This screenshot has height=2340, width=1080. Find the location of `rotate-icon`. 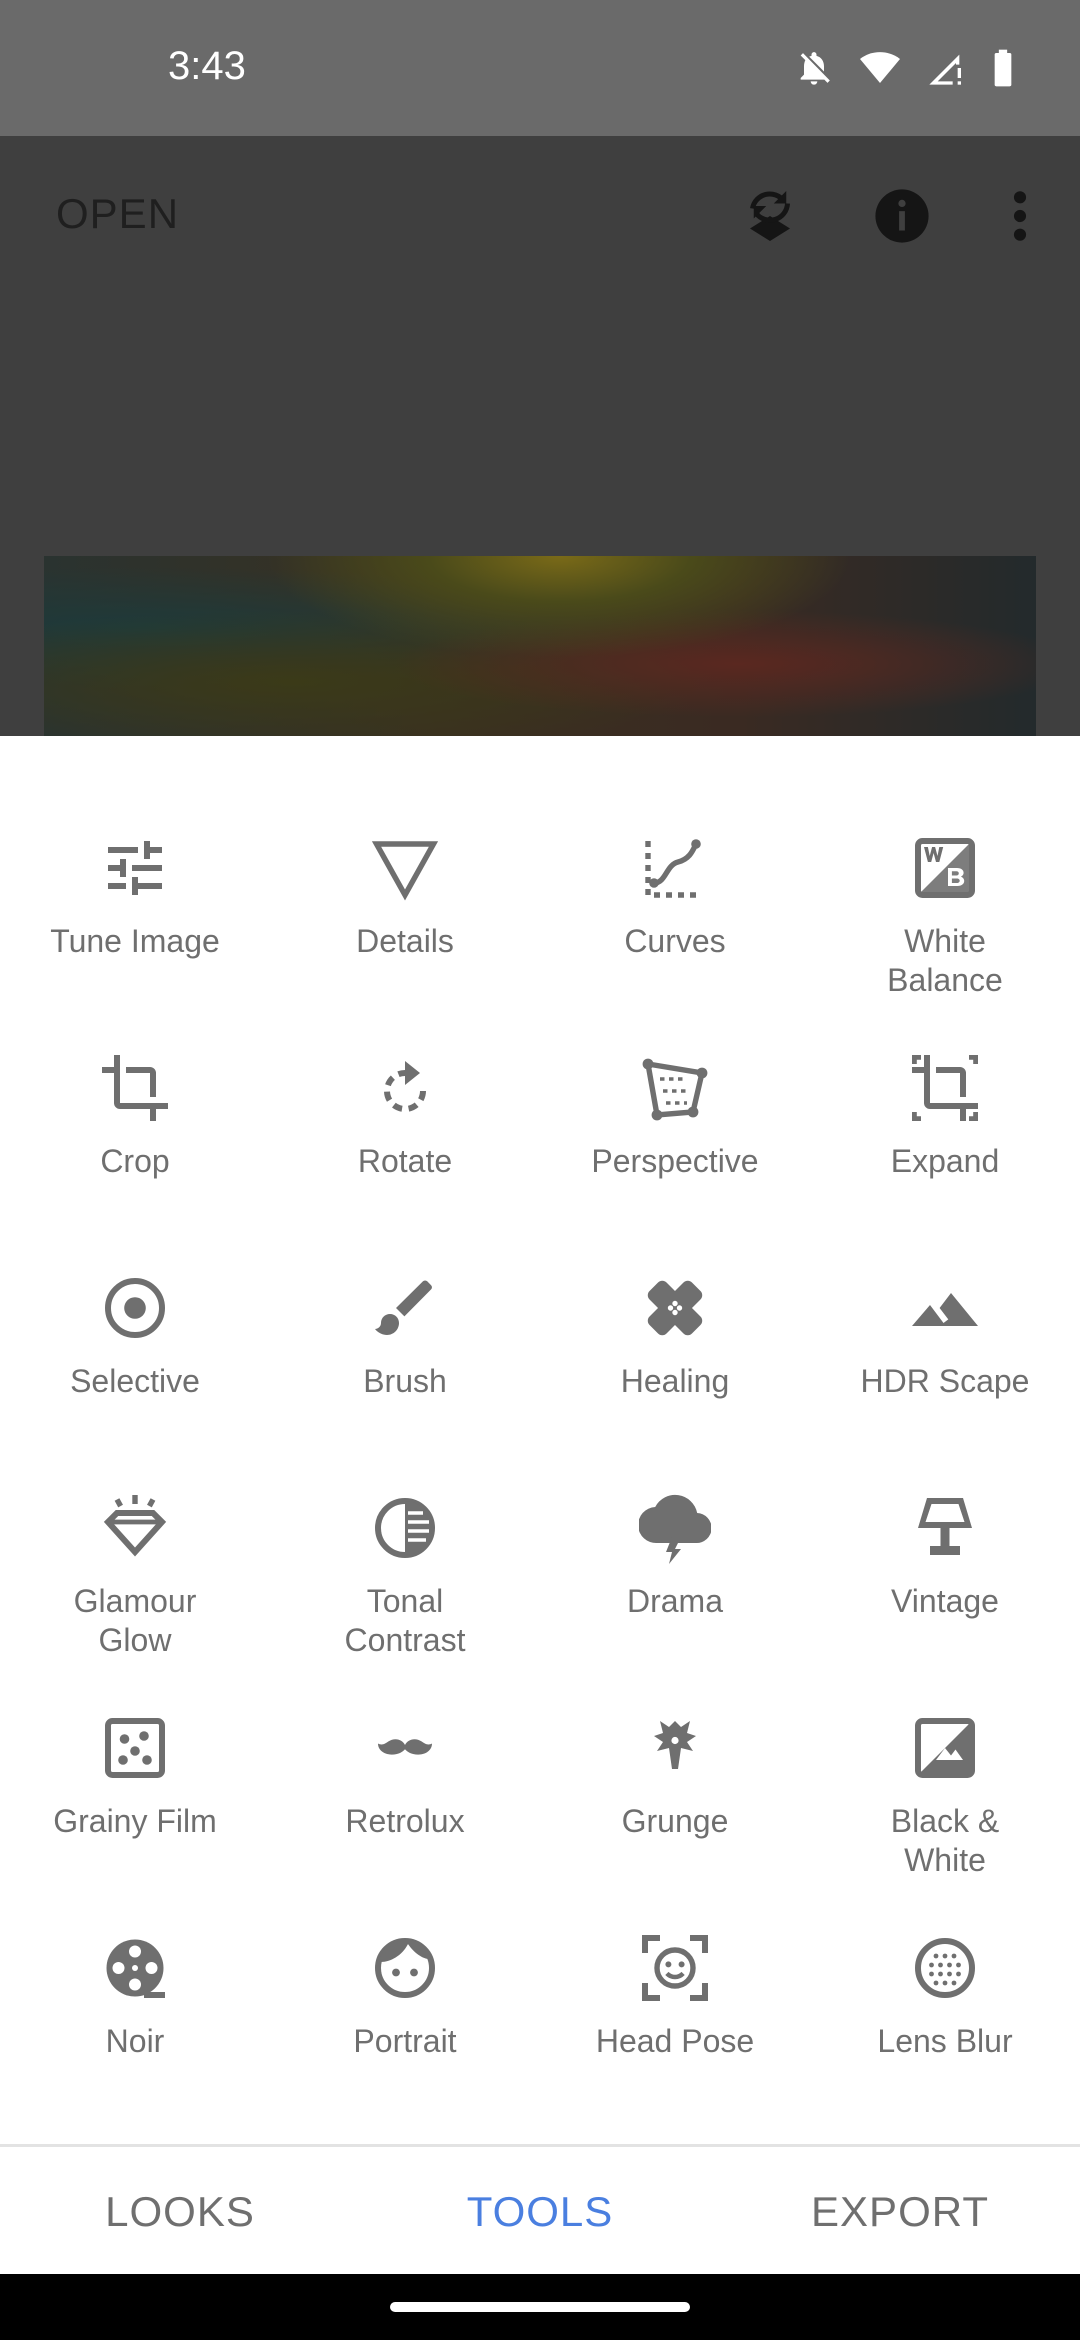

rotate-icon is located at coordinates (405, 1086).